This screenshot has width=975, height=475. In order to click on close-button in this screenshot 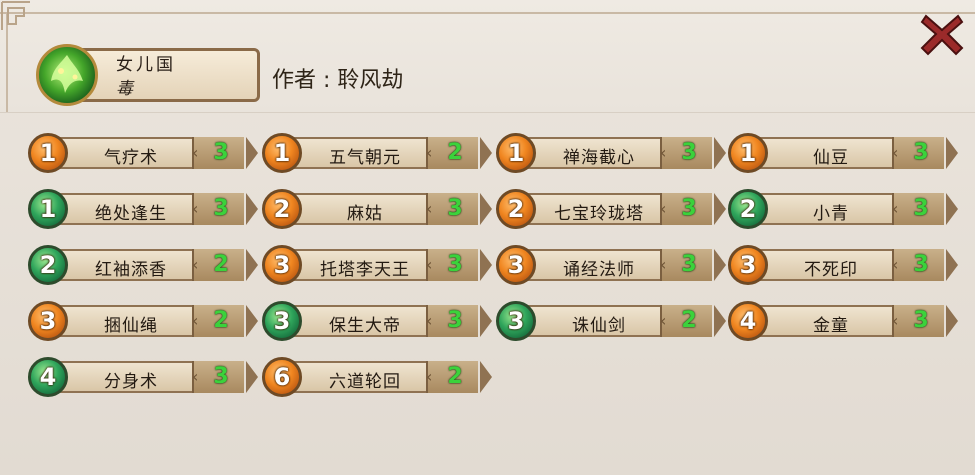, I will do `click(942, 34)`.